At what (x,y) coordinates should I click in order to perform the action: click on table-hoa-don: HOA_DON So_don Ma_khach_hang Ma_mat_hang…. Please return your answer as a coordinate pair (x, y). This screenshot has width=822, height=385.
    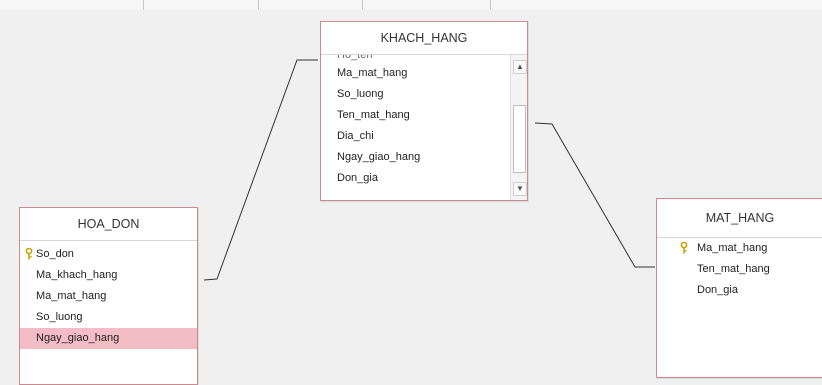
    Looking at the image, I should click on (108, 296).